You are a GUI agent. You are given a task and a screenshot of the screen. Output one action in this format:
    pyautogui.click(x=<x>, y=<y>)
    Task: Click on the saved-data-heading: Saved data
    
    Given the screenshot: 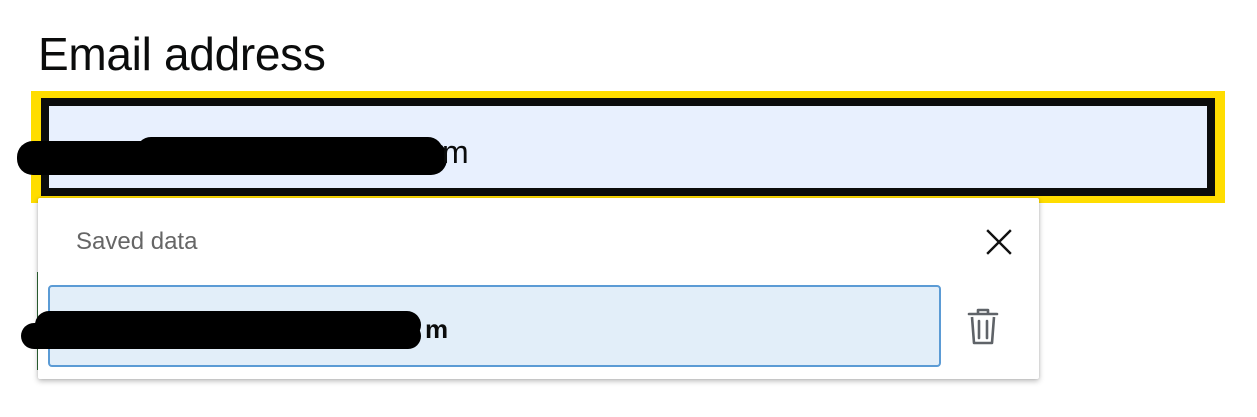 What is the action you would take?
    pyautogui.click(x=137, y=241)
    